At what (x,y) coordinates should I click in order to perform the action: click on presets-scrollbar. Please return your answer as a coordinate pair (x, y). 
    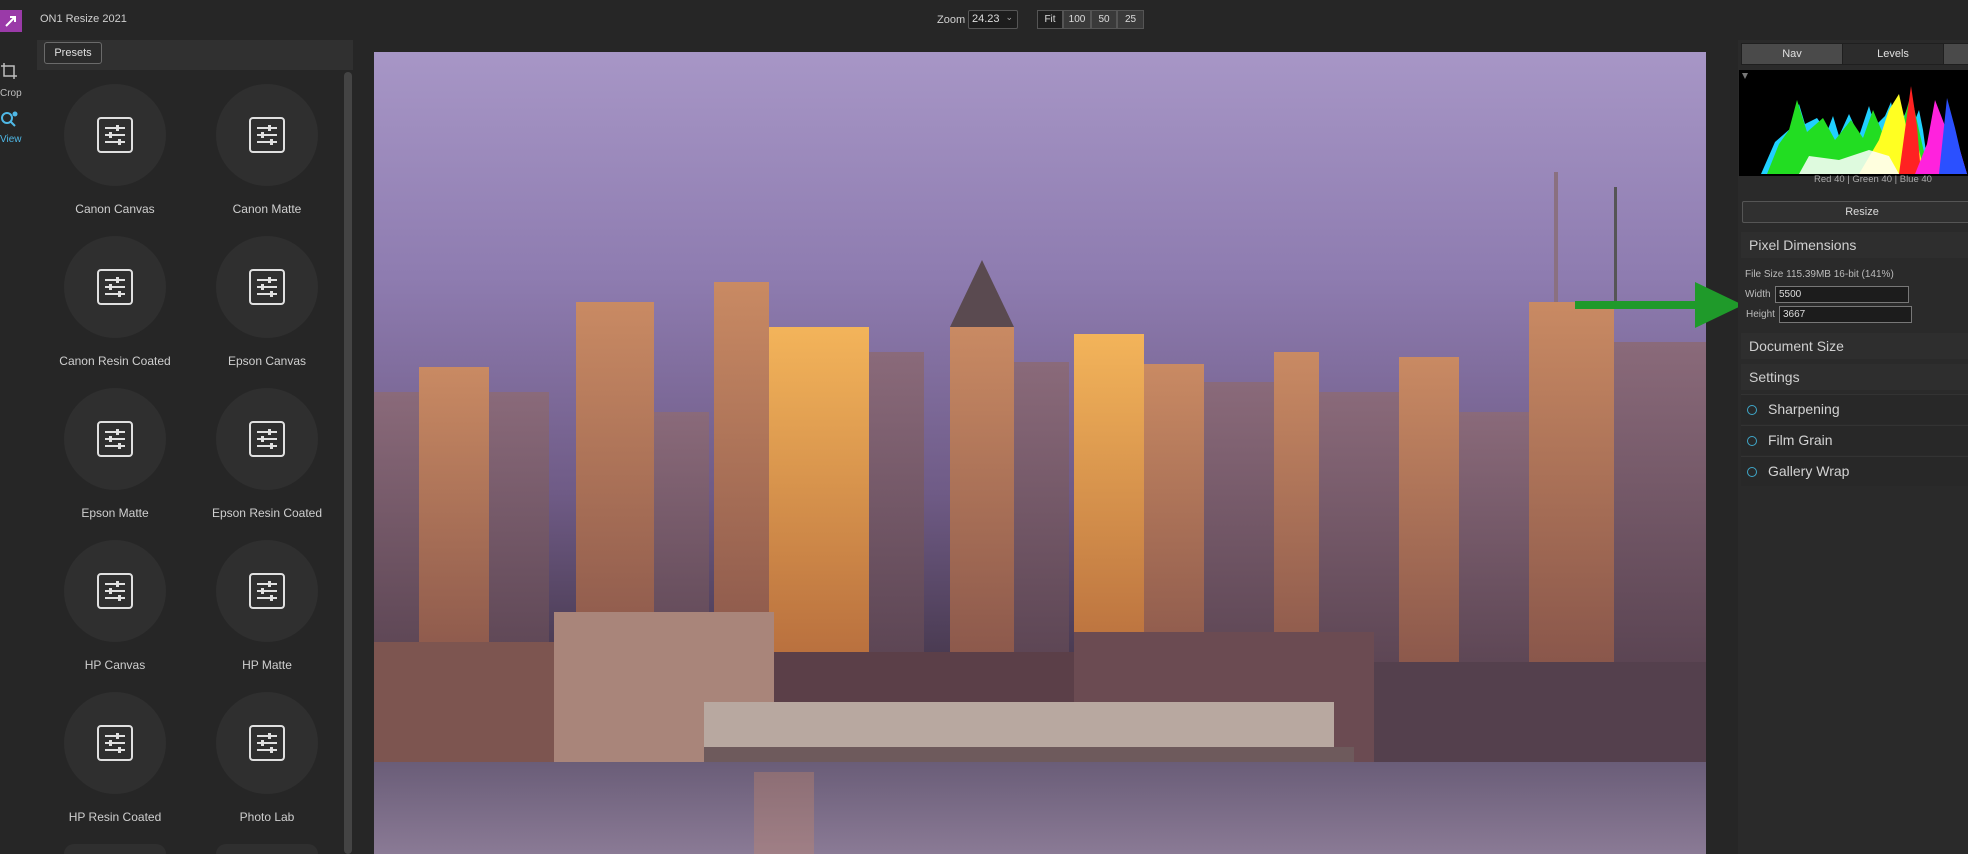
    Looking at the image, I should click on (348, 463).